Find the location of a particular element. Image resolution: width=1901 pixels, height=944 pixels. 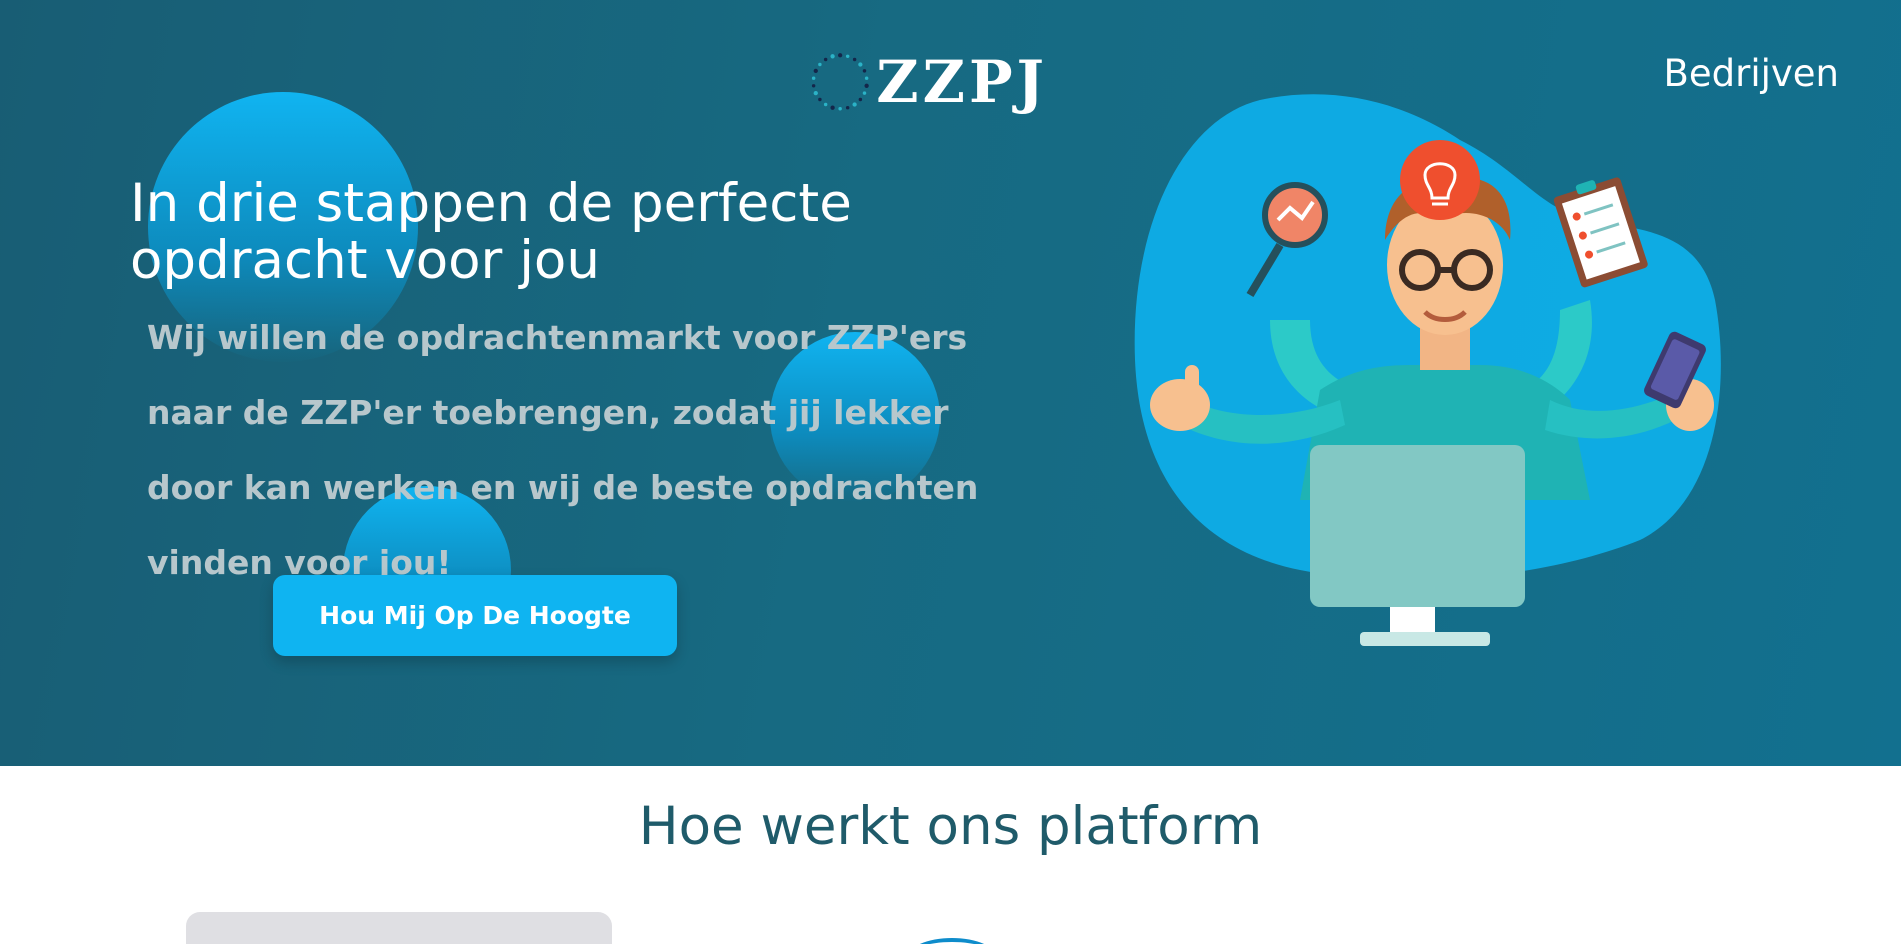

step-card is located at coordinates (399, 928).